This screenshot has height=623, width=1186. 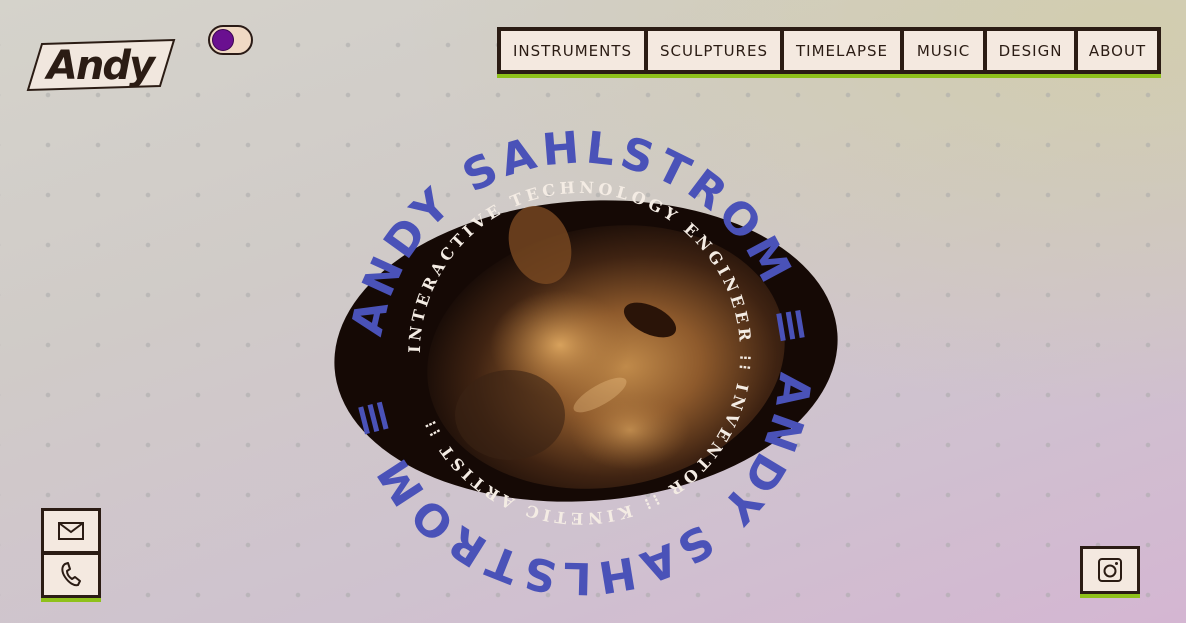 I want to click on instagram-icon, so click(x=1110, y=570).